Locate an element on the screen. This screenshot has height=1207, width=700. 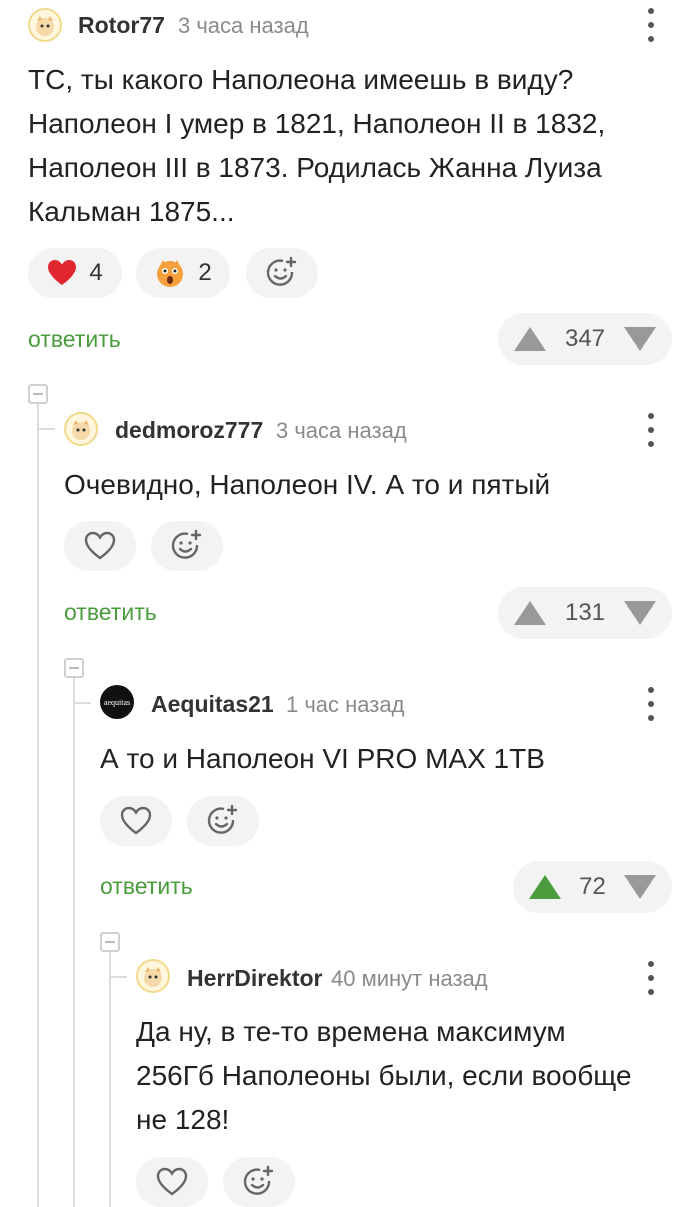
reaction-heart: 4 is located at coordinates (75, 273).